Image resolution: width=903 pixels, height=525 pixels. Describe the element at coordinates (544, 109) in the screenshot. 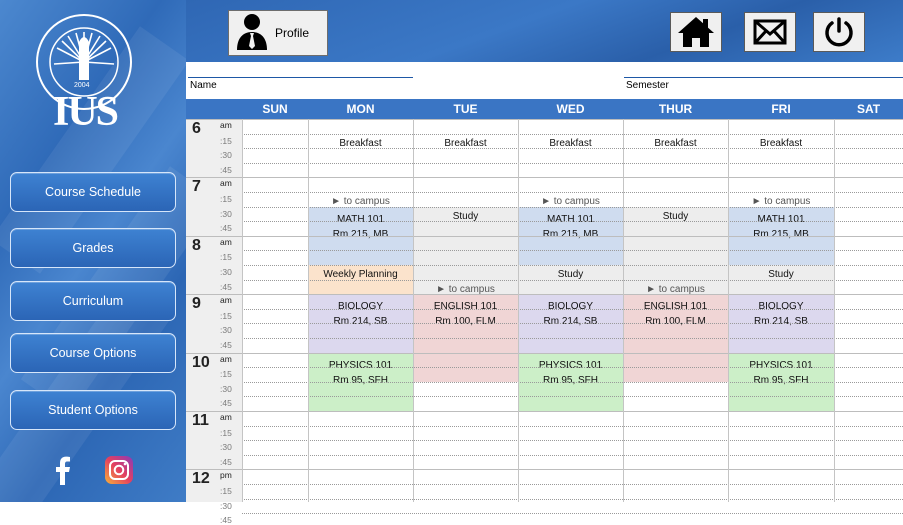

I see `day-header: SUN MON TUE WED THUR FRI SAT` at that location.